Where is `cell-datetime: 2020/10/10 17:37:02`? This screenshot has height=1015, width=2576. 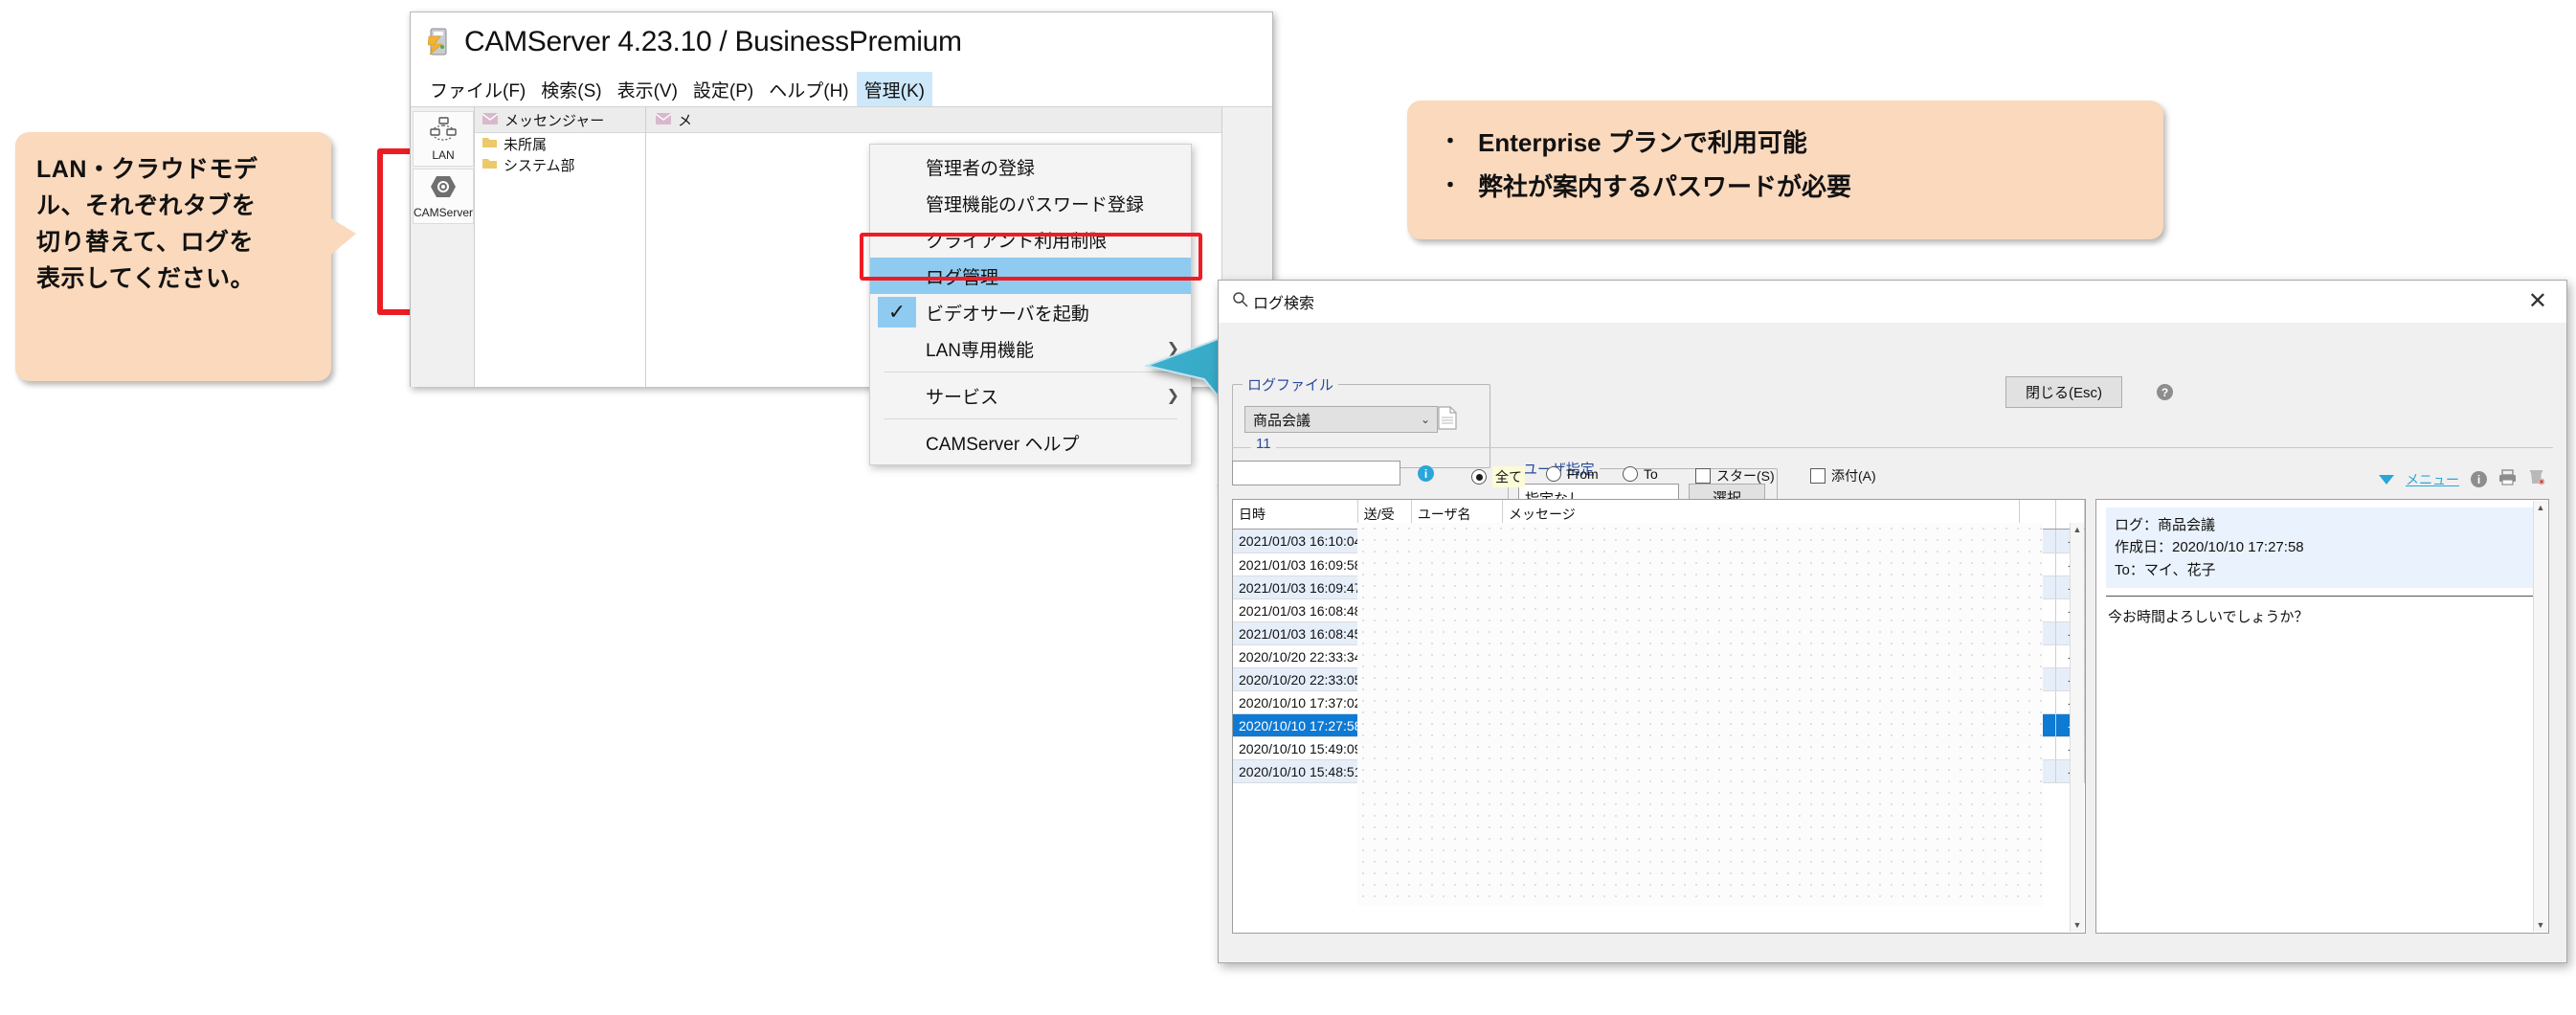
cell-datetime: 2020/10/10 17:37:02 is located at coordinates (1296, 702).